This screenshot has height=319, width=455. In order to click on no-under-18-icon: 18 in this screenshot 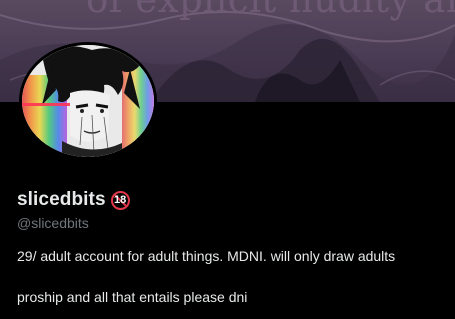, I will do `click(120, 200)`.